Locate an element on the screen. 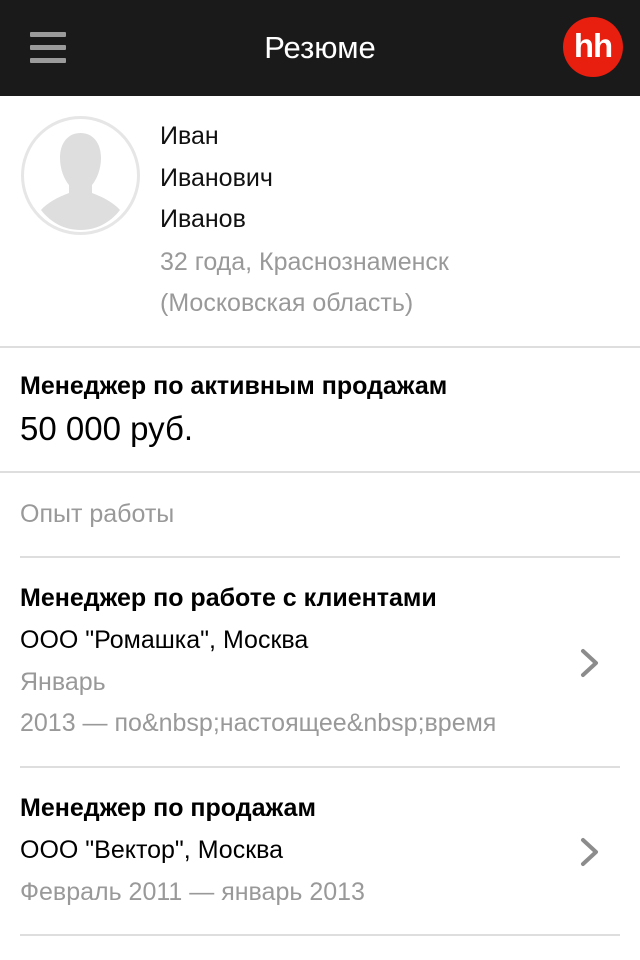 This screenshot has height=960, width=640. avatar-placeholder-icon is located at coordinates (80, 175).